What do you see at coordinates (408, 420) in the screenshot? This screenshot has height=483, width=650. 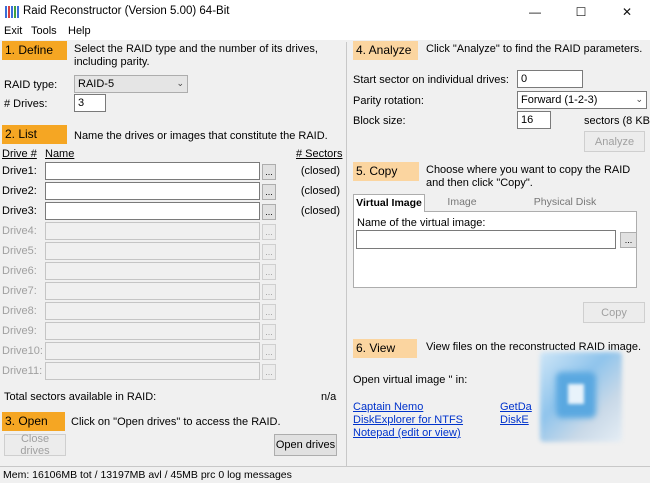 I see `link-diskexplorer-ntfs: DiskExplorer for NTFS` at bounding box center [408, 420].